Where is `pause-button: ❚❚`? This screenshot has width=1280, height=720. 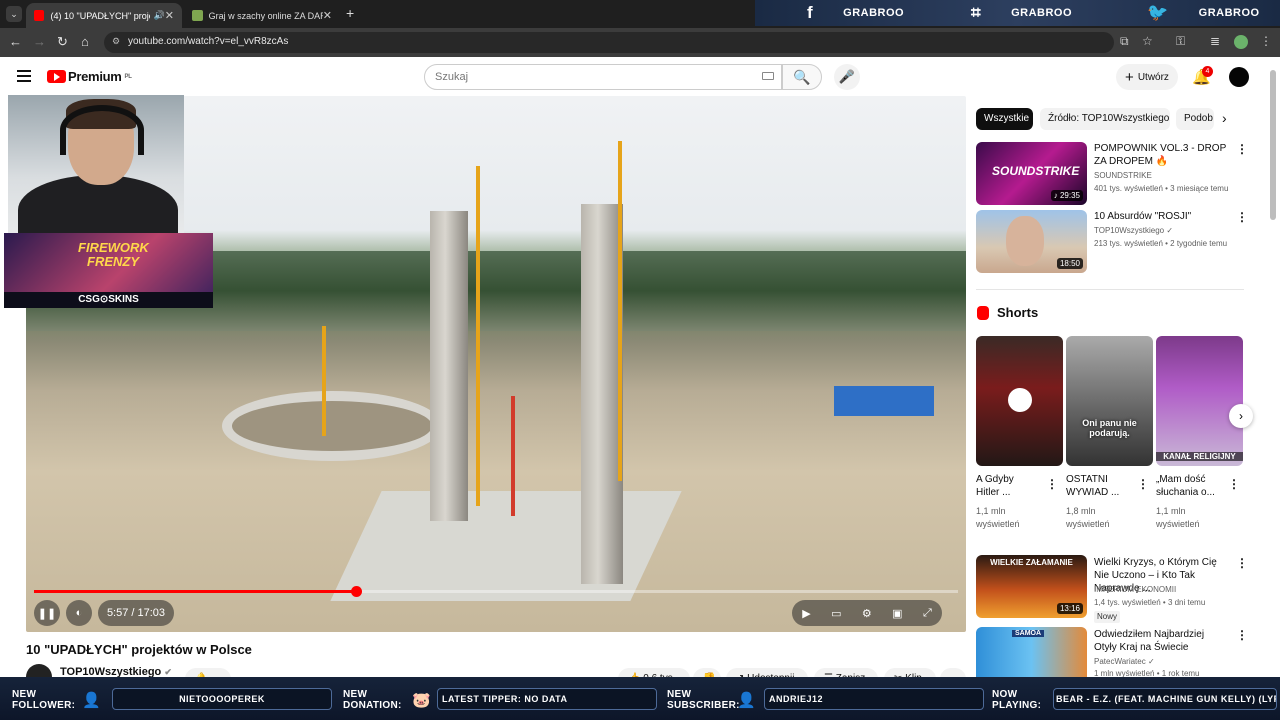 pause-button: ❚❚ is located at coordinates (47, 613).